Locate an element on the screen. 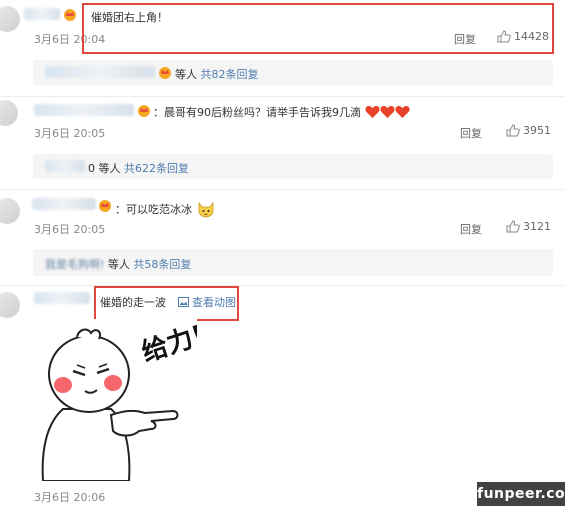 The width and height of the screenshot is (565, 506). reply-summary-text: 等人 共82条回复 is located at coordinates (217, 74).